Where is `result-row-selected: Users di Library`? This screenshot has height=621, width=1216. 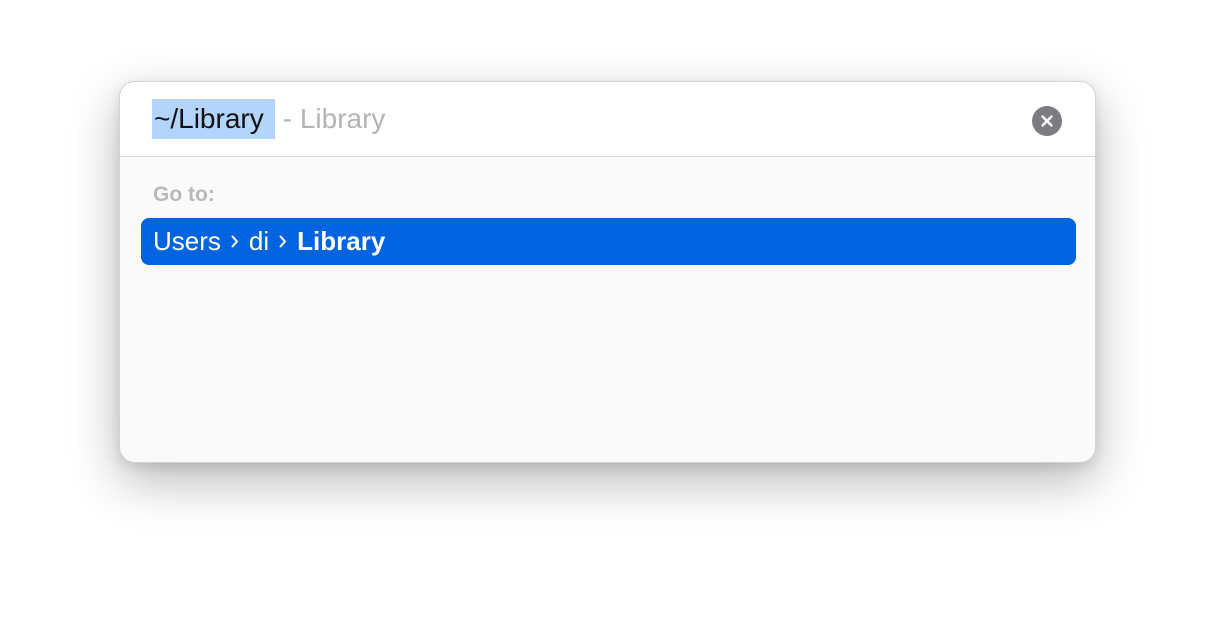
result-row-selected: Users di Library is located at coordinates (608, 241).